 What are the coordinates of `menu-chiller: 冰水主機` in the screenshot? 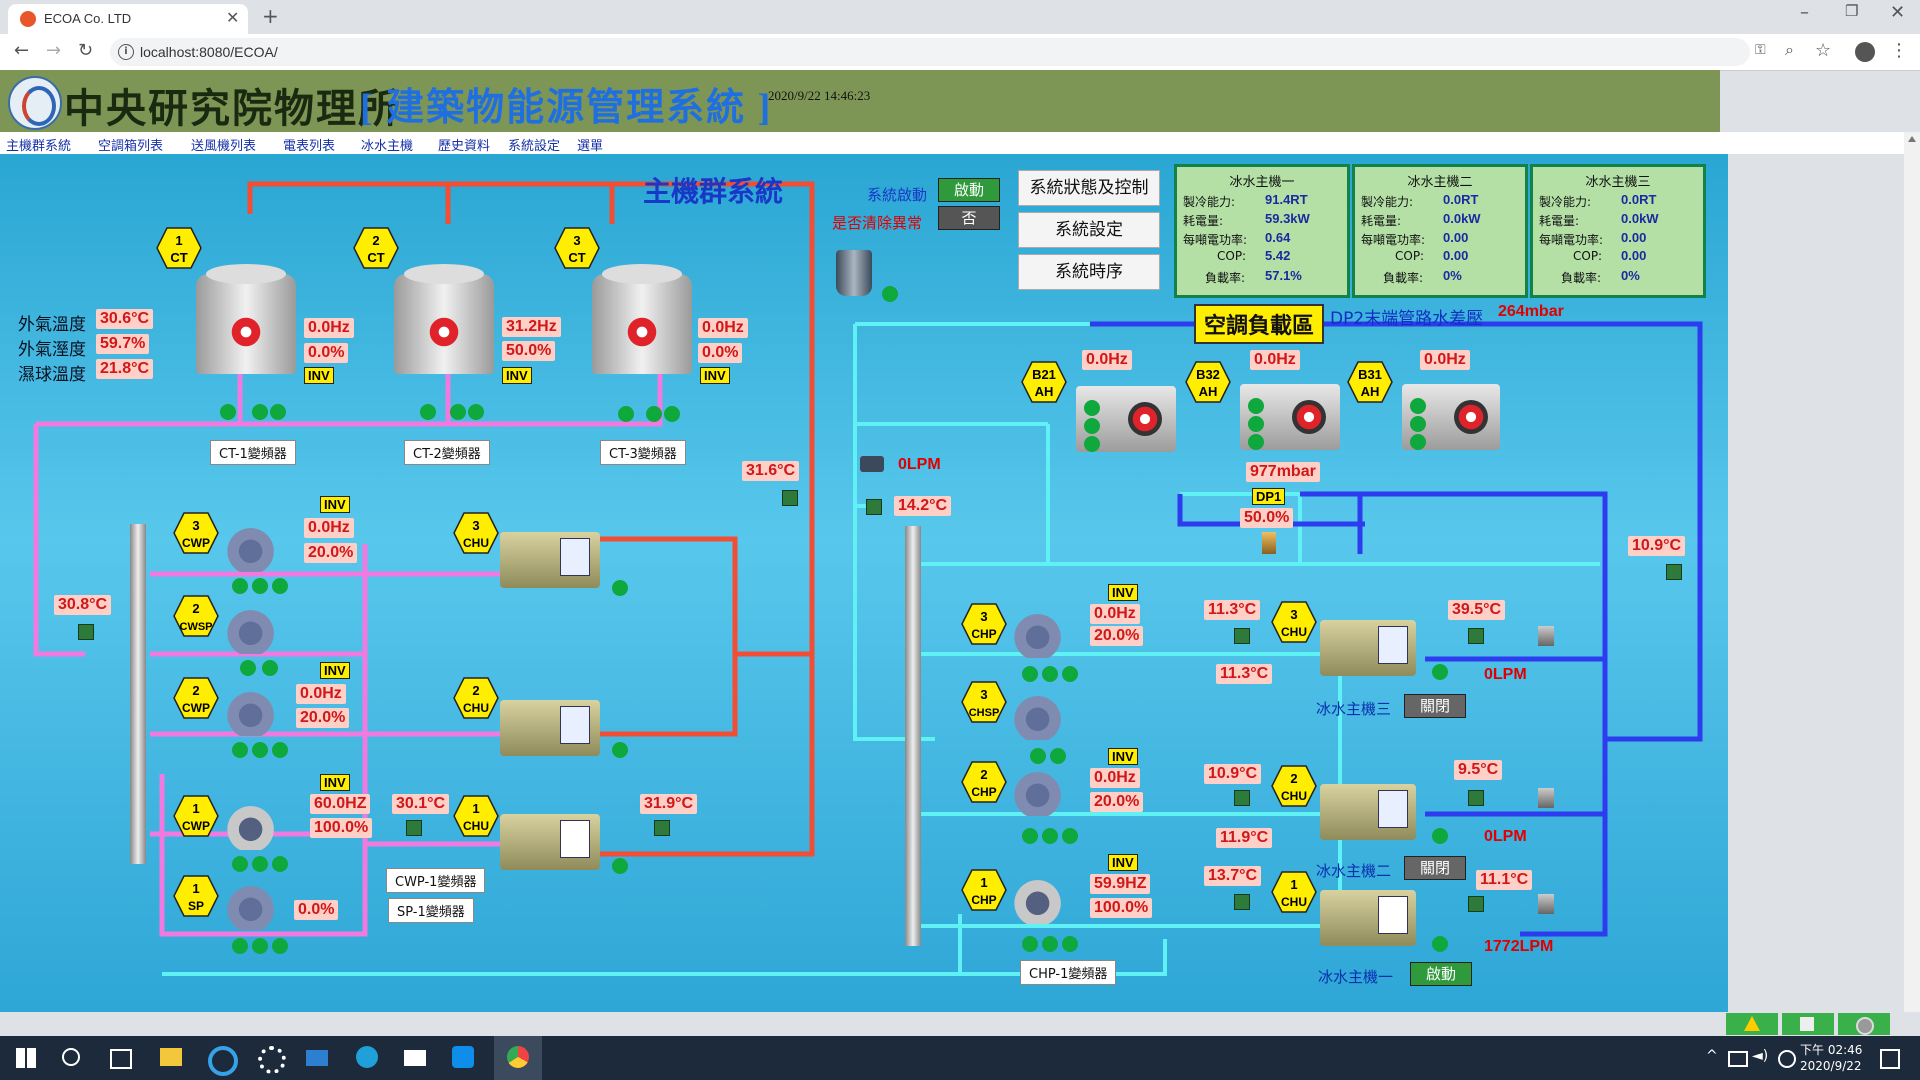 It's located at (387, 144).